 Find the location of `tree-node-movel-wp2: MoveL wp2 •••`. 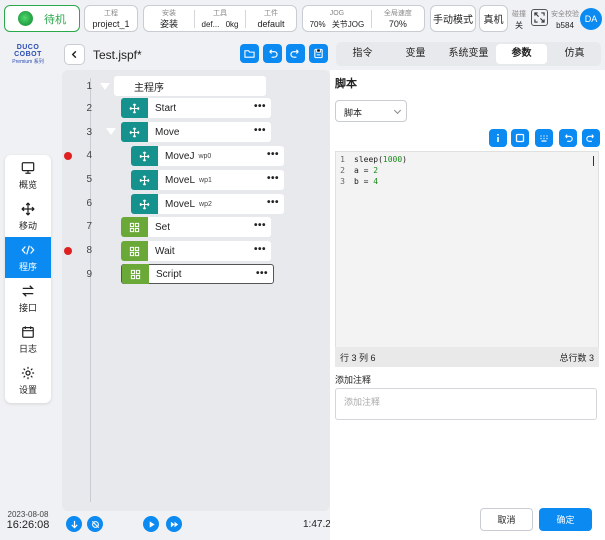

tree-node-movel-wp2: MoveL wp2 ••• is located at coordinates (207, 204).